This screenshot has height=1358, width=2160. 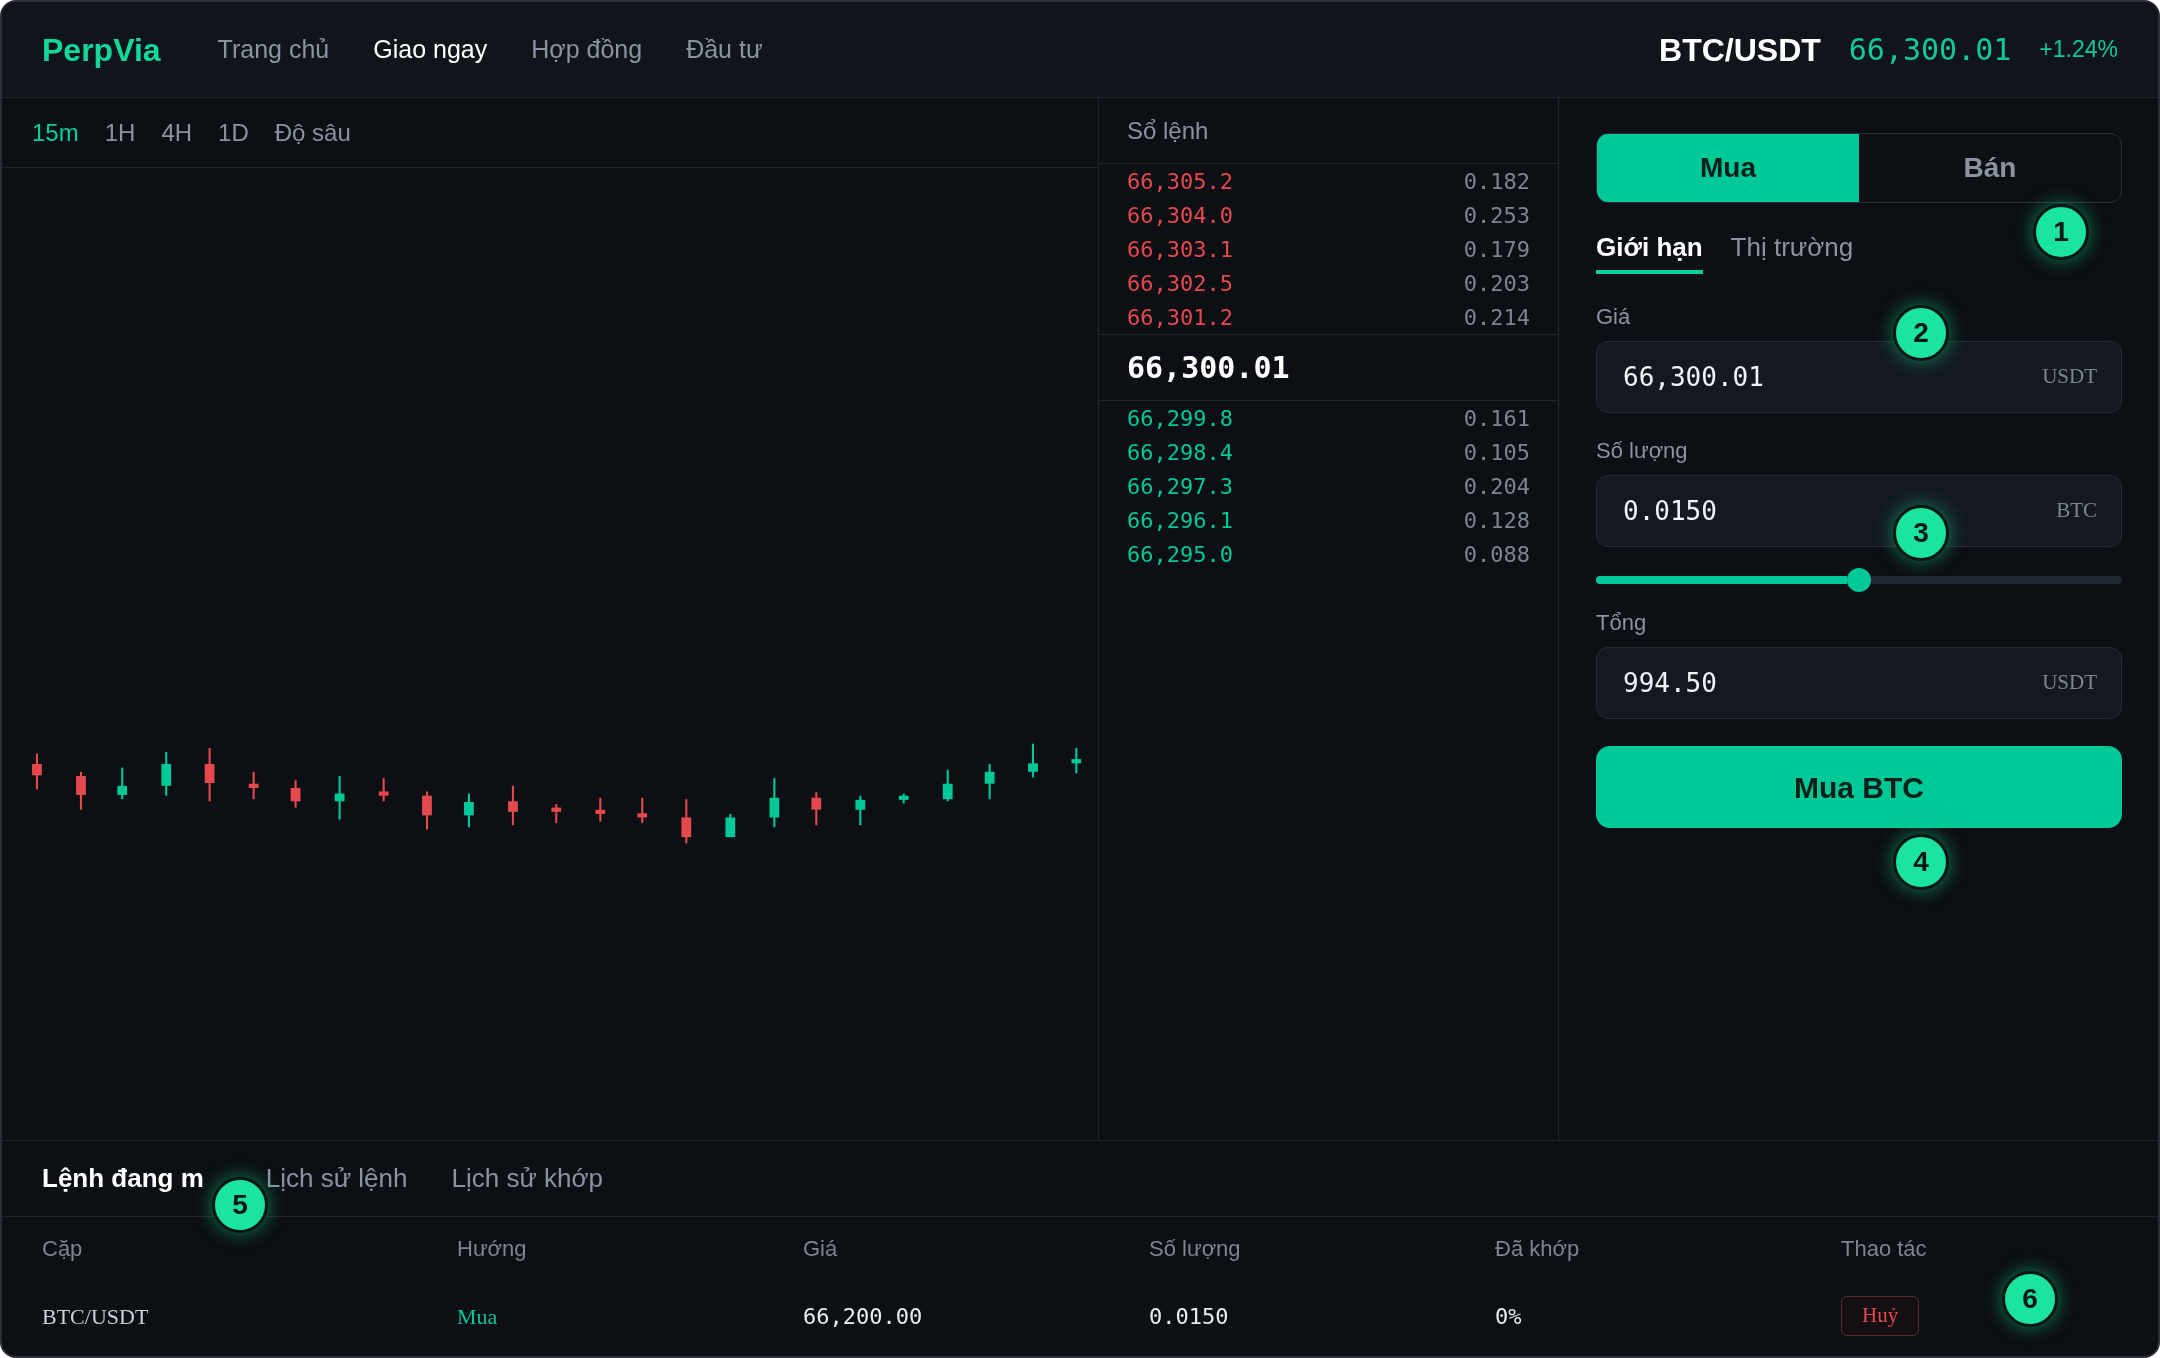 What do you see at coordinates (101, 49) in the screenshot?
I see `logo: PerpVia` at bounding box center [101, 49].